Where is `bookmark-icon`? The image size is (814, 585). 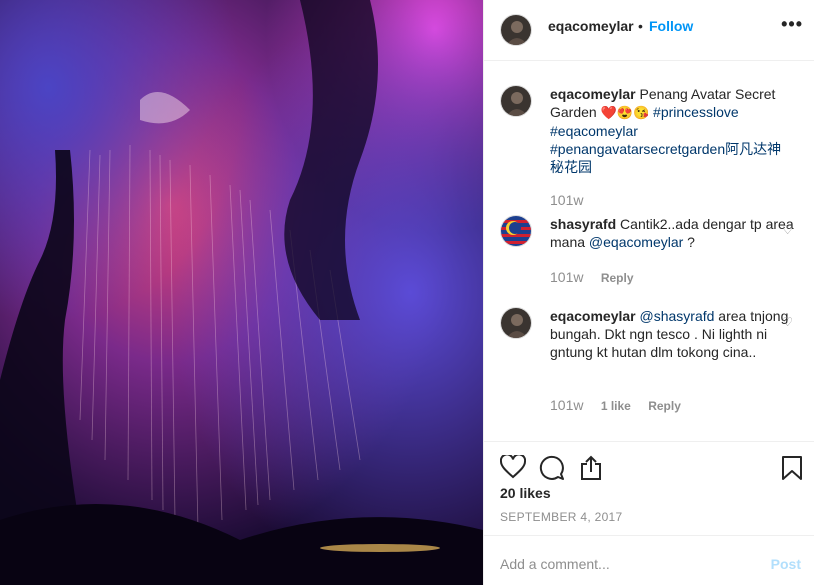
bookmark-icon is located at coordinates (792, 470).